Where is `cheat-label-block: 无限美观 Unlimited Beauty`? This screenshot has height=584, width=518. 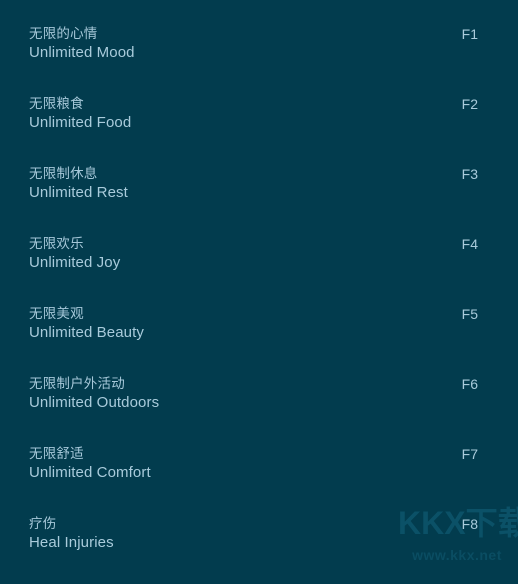
cheat-label-block: 无限美观 Unlimited Beauty is located at coordinates (253, 323).